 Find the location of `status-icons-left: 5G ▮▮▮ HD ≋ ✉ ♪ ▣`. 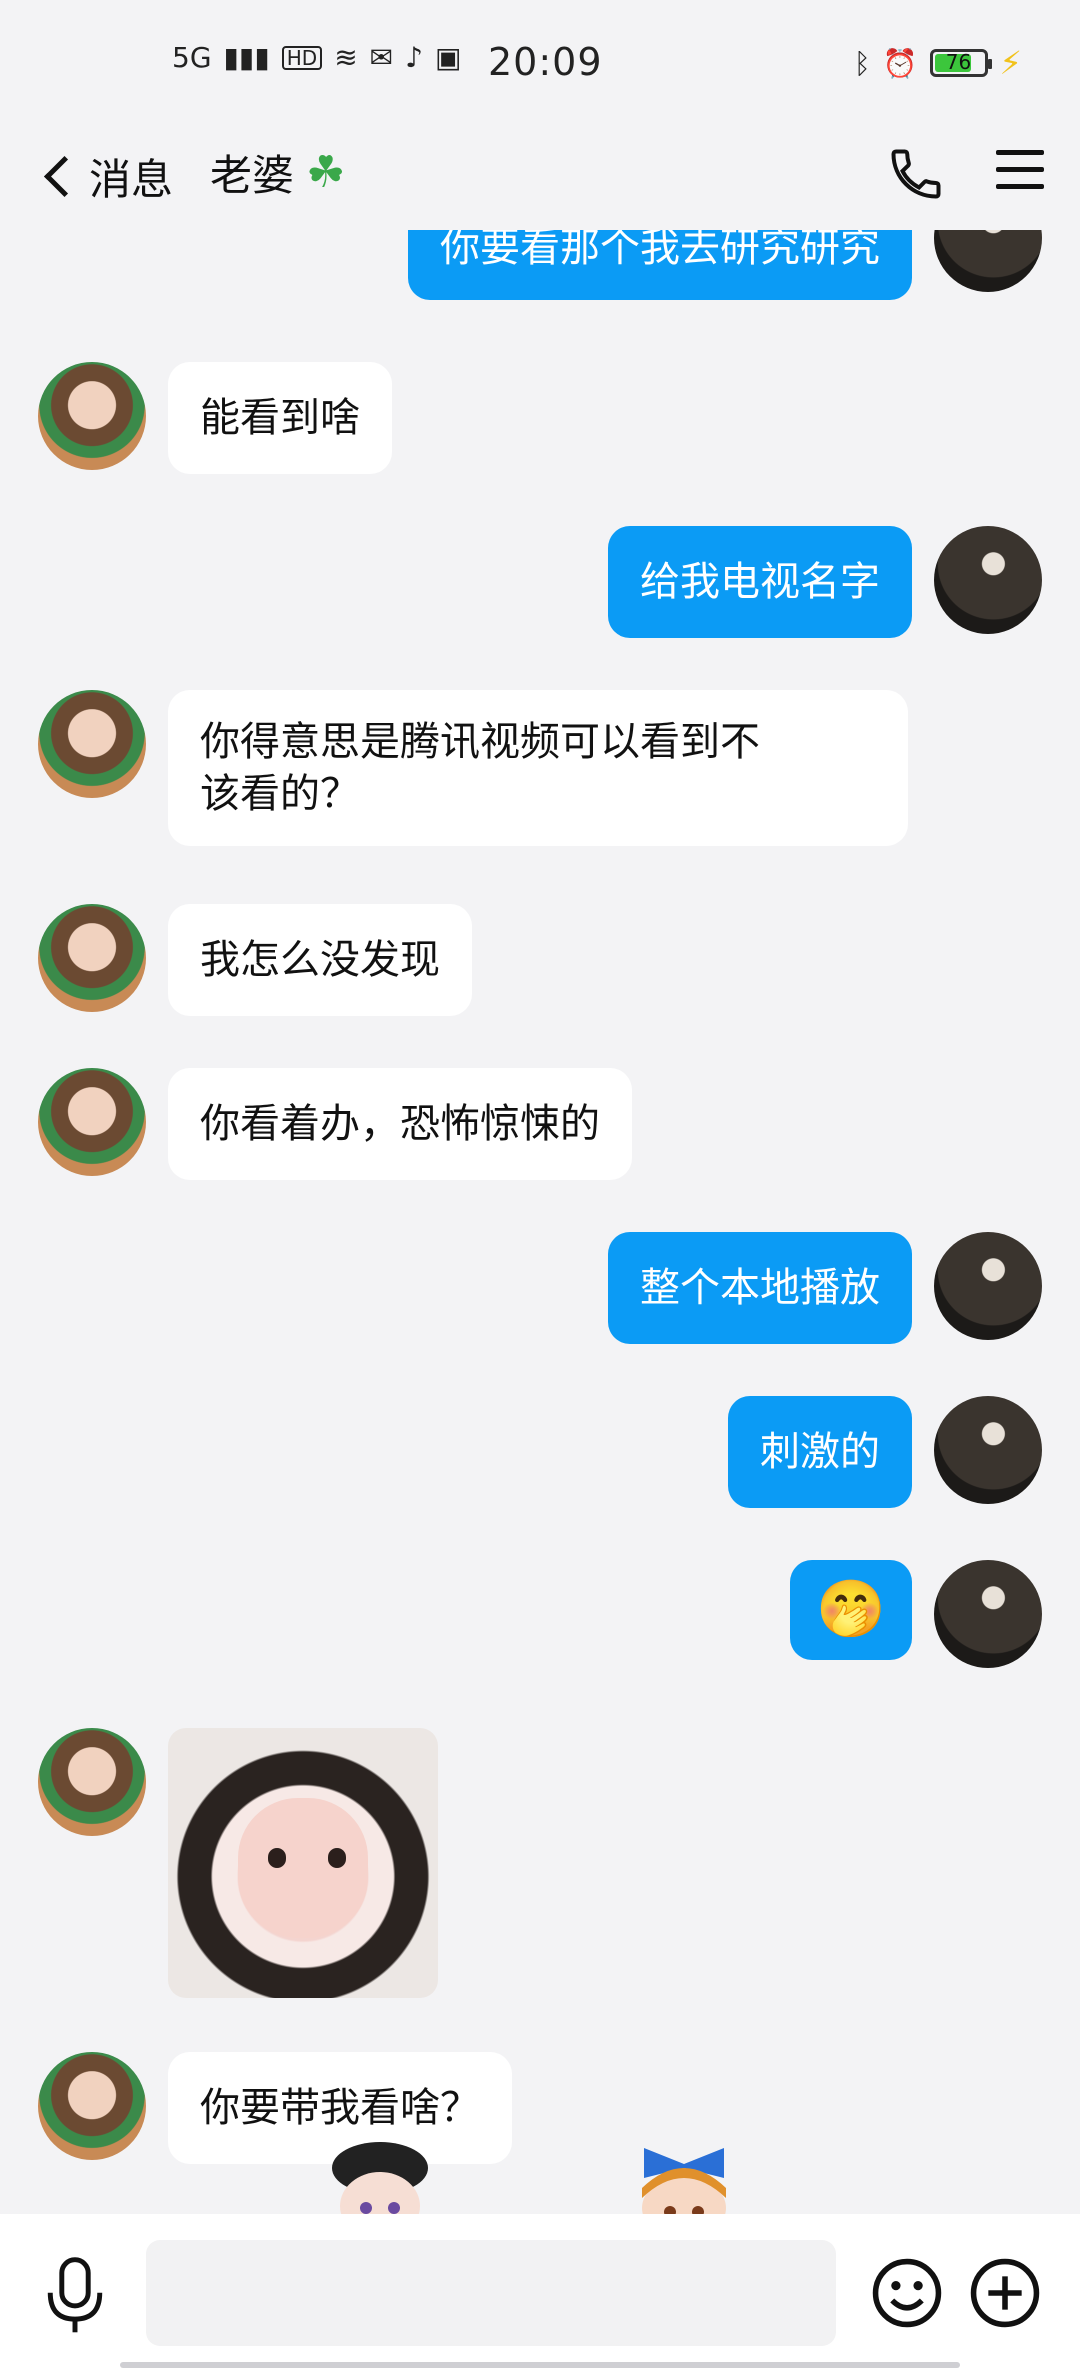

status-icons-left: 5G ▮▮▮ HD ≋ ✉ ♪ ▣ is located at coordinates (316, 58).